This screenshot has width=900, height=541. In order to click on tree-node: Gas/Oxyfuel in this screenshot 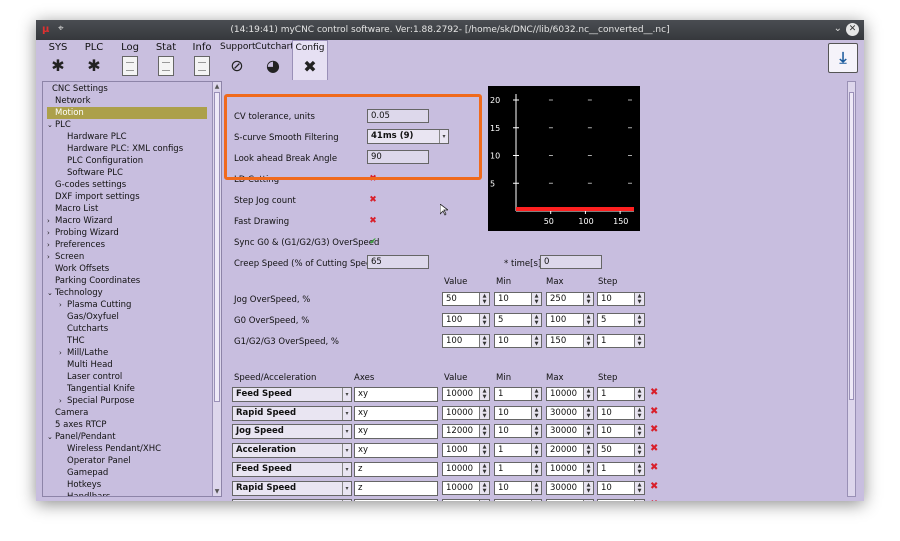, I will do `click(89, 317)`.